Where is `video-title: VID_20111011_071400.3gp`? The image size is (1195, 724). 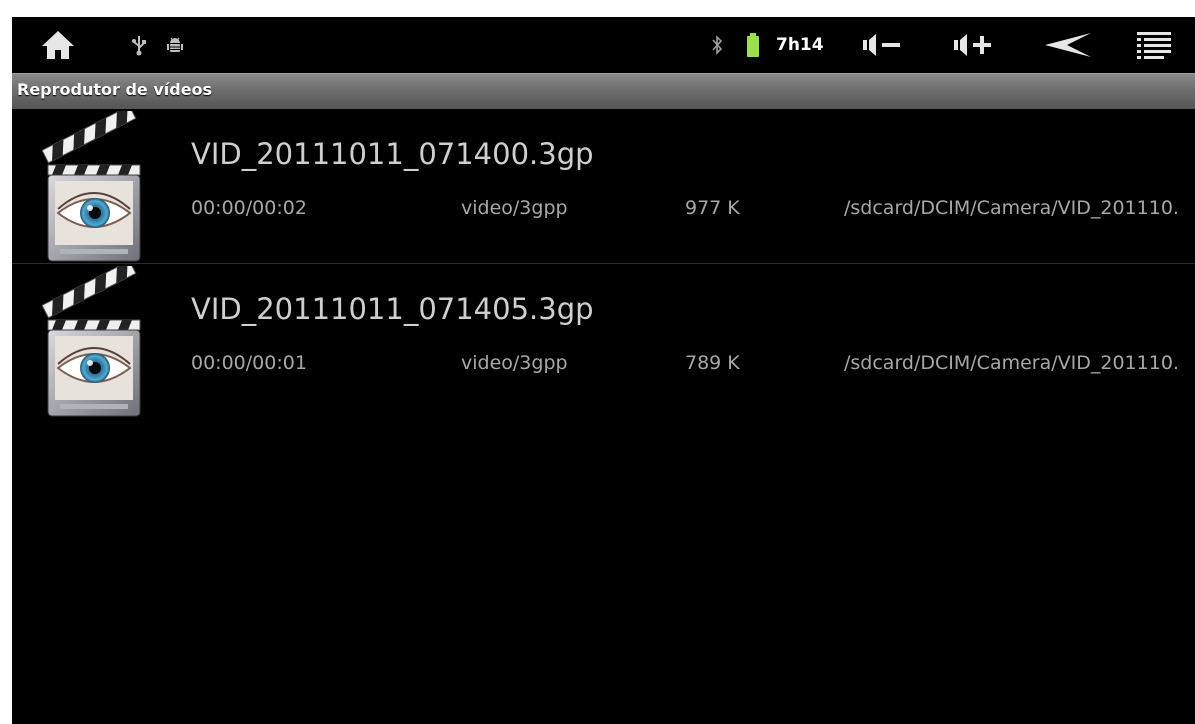
video-title: VID_20111011_071400.3gp is located at coordinates (392, 154).